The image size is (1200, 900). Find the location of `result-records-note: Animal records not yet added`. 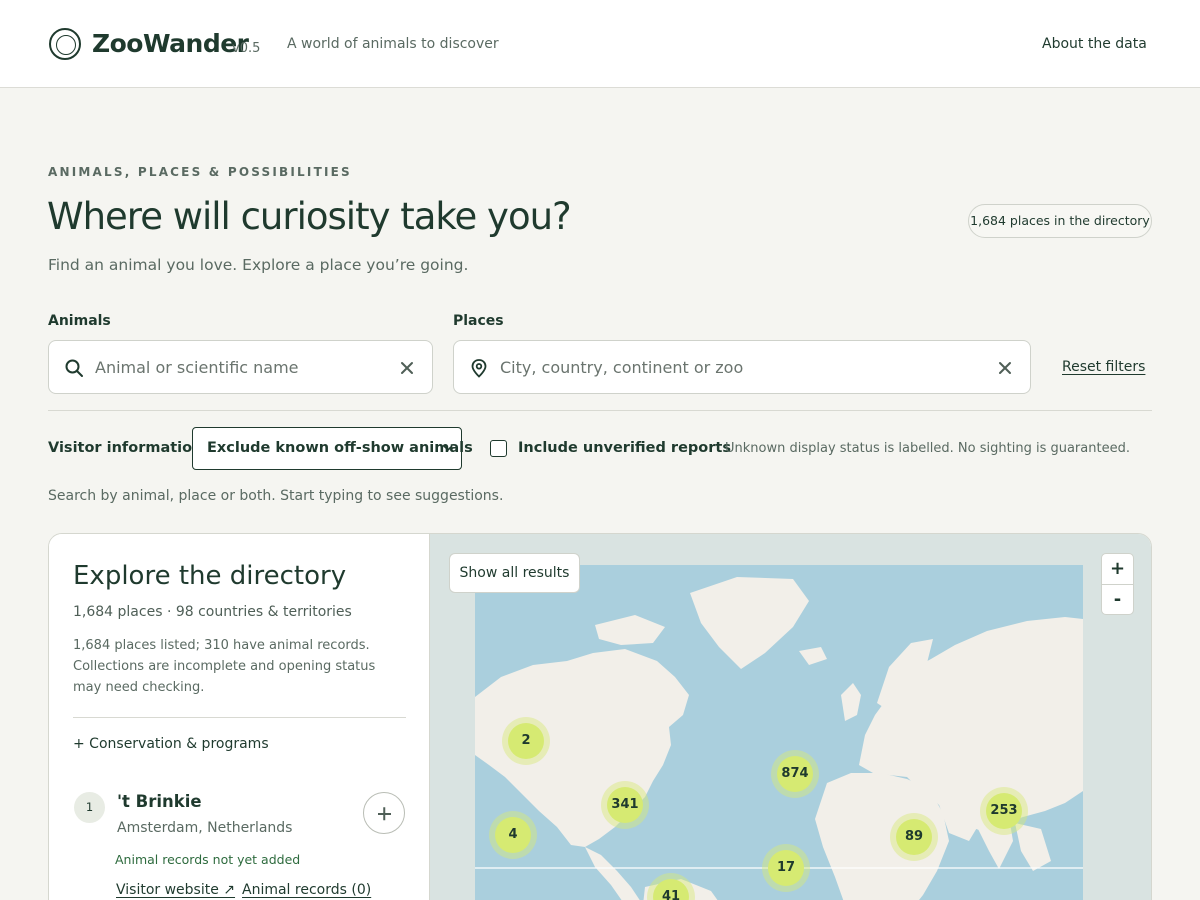

result-records-note: Animal records not yet added is located at coordinates (208, 859).